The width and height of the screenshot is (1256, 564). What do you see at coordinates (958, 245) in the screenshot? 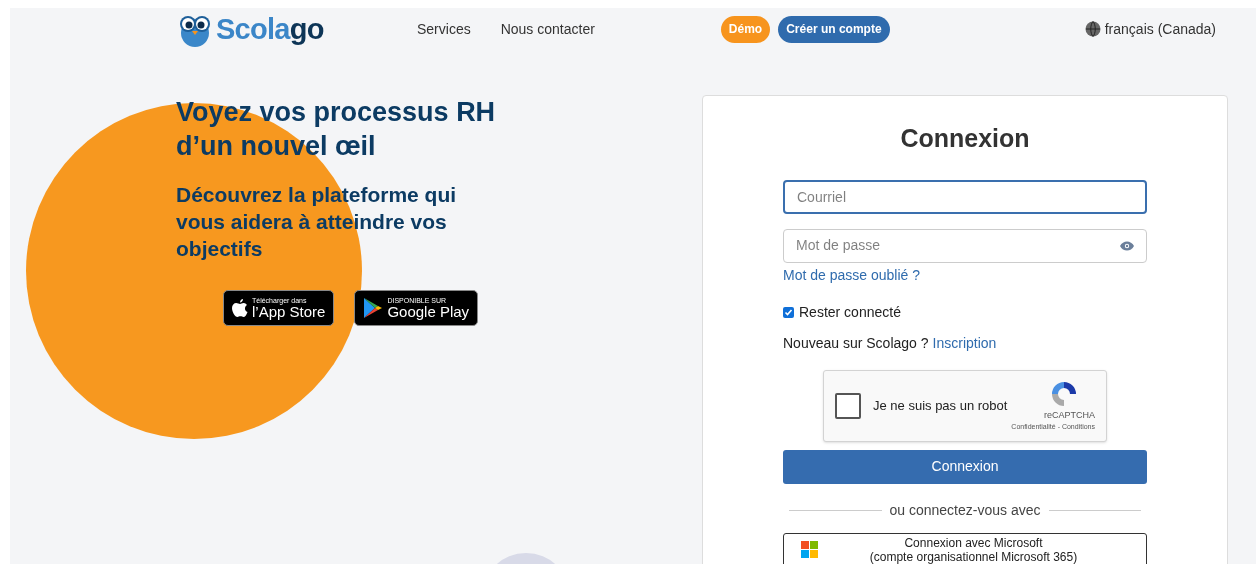
I see `password-input: Mot de passe` at bounding box center [958, 245].